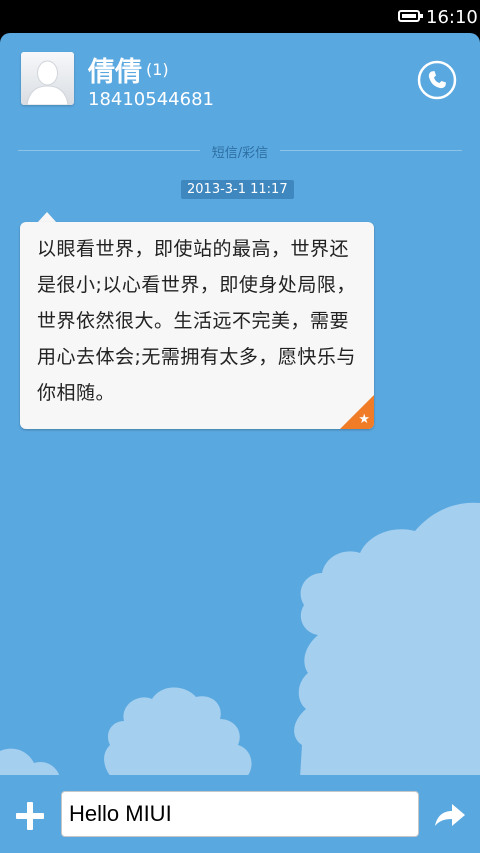  I want to click on battery-level, so click(409, 16).